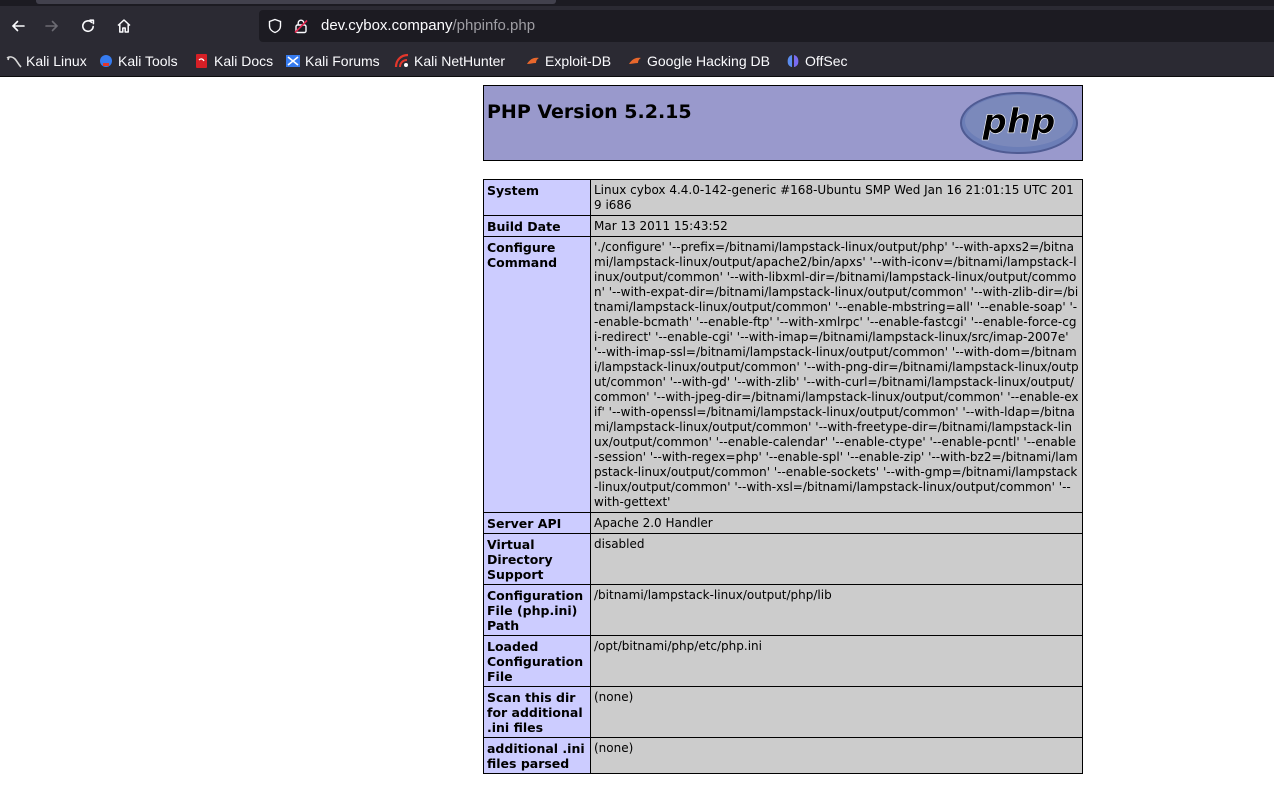  I want to click on address-bar: dev.cybox.company/phpinfo.php, so click(766, 26).